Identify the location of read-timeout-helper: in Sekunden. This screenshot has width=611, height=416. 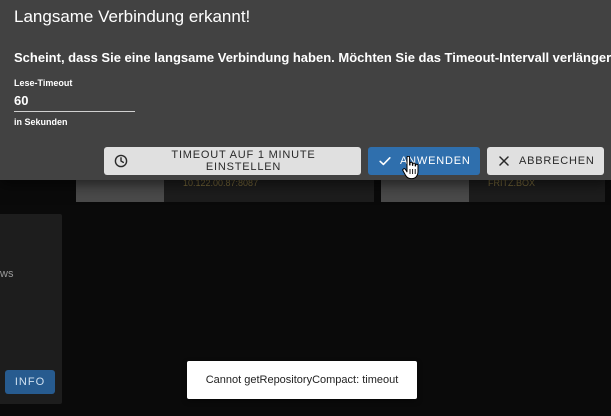
(41, 122).